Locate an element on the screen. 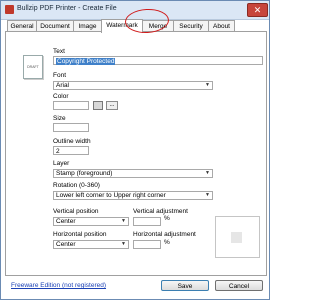 The image size is (320, 300). vertical-position-select: Center ▼ is located at coordinates (91, 221).